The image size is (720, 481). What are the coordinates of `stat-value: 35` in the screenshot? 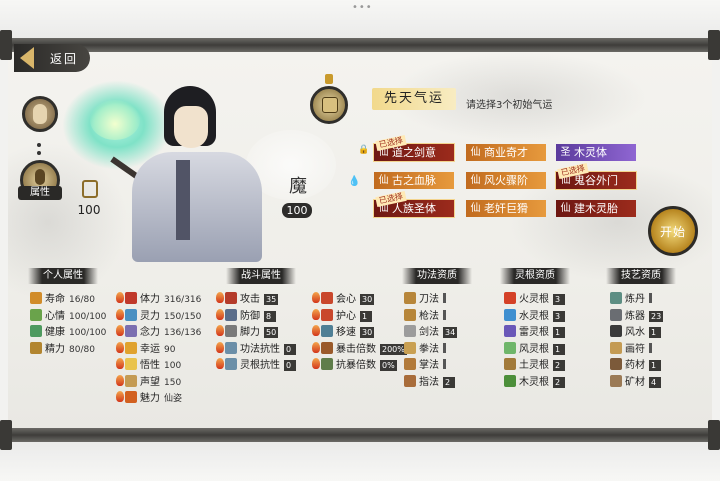 It's located at (271, 299).